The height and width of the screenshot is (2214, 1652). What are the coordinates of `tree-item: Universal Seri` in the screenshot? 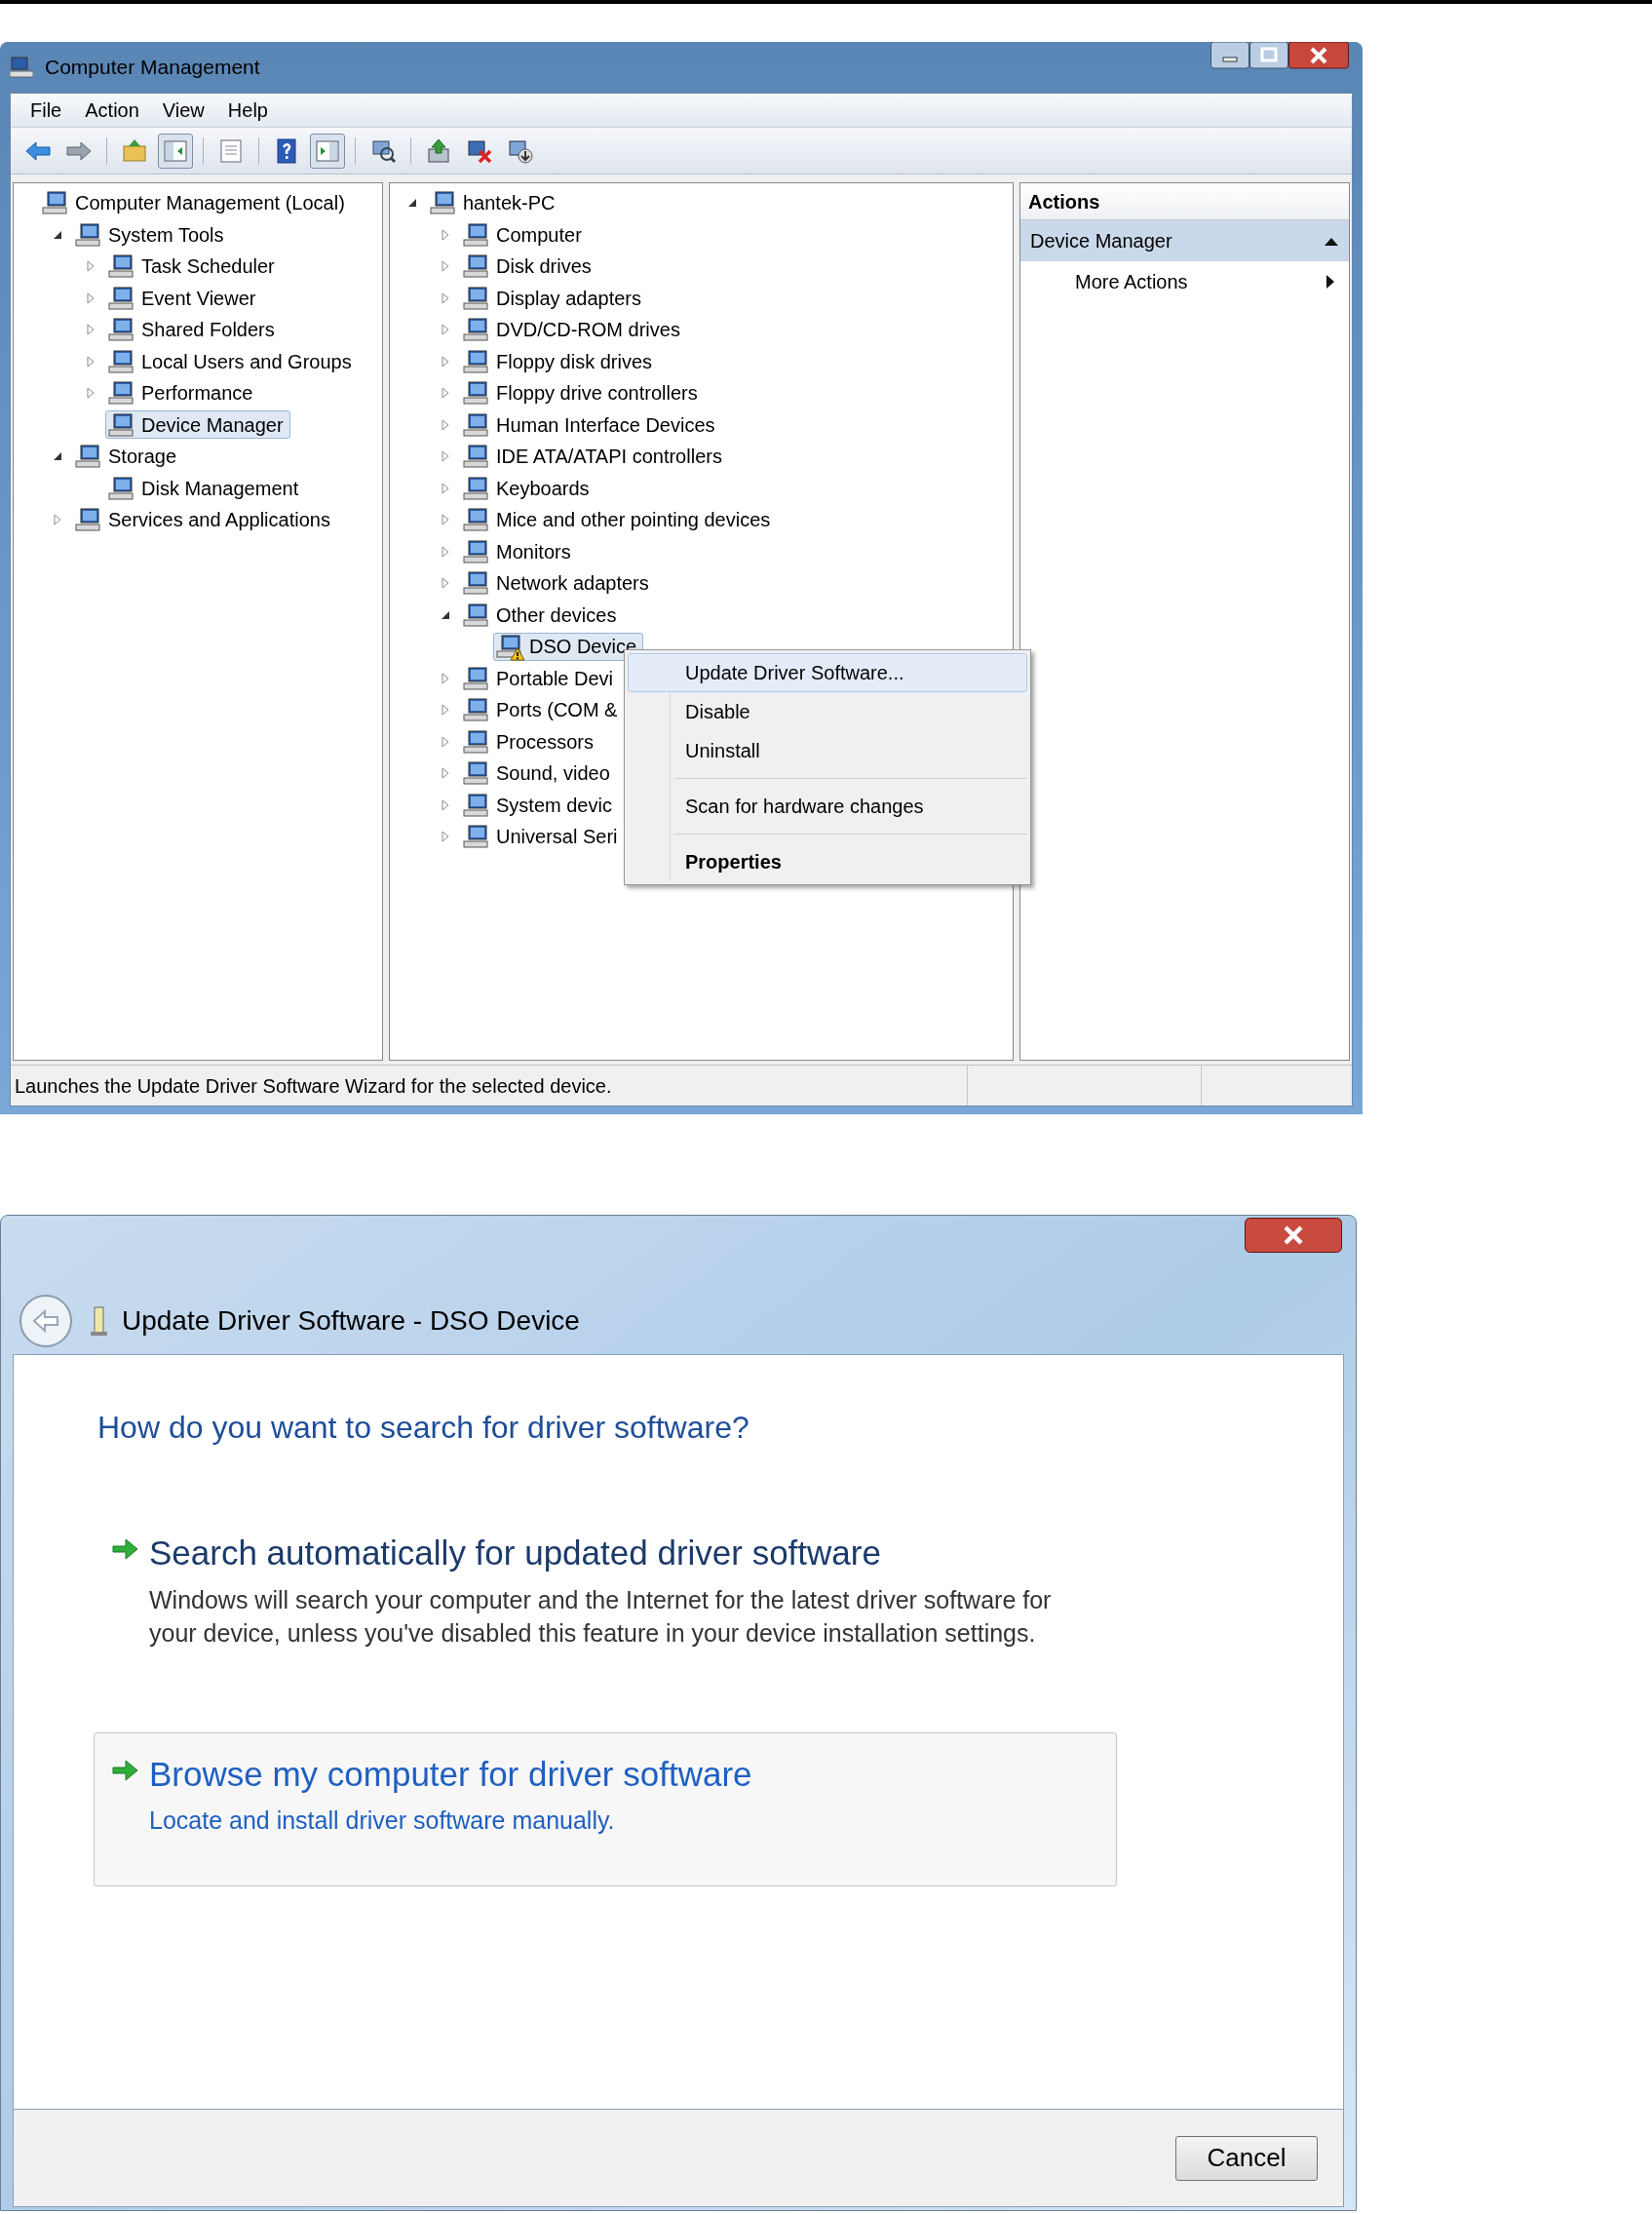 It's located at (542, 836).